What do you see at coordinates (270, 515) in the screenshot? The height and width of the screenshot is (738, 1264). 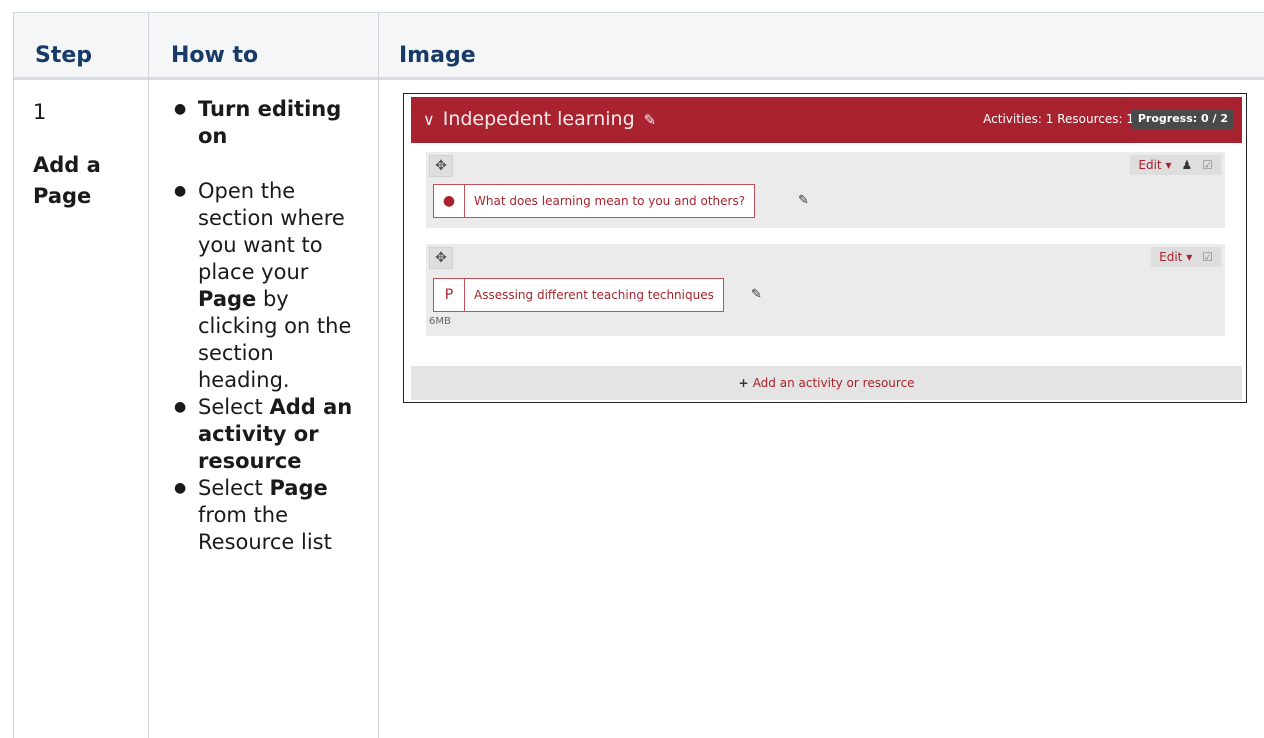 I see `howto-item-select-page: Select Page from the Resource list` at bounding box center [270, 515].